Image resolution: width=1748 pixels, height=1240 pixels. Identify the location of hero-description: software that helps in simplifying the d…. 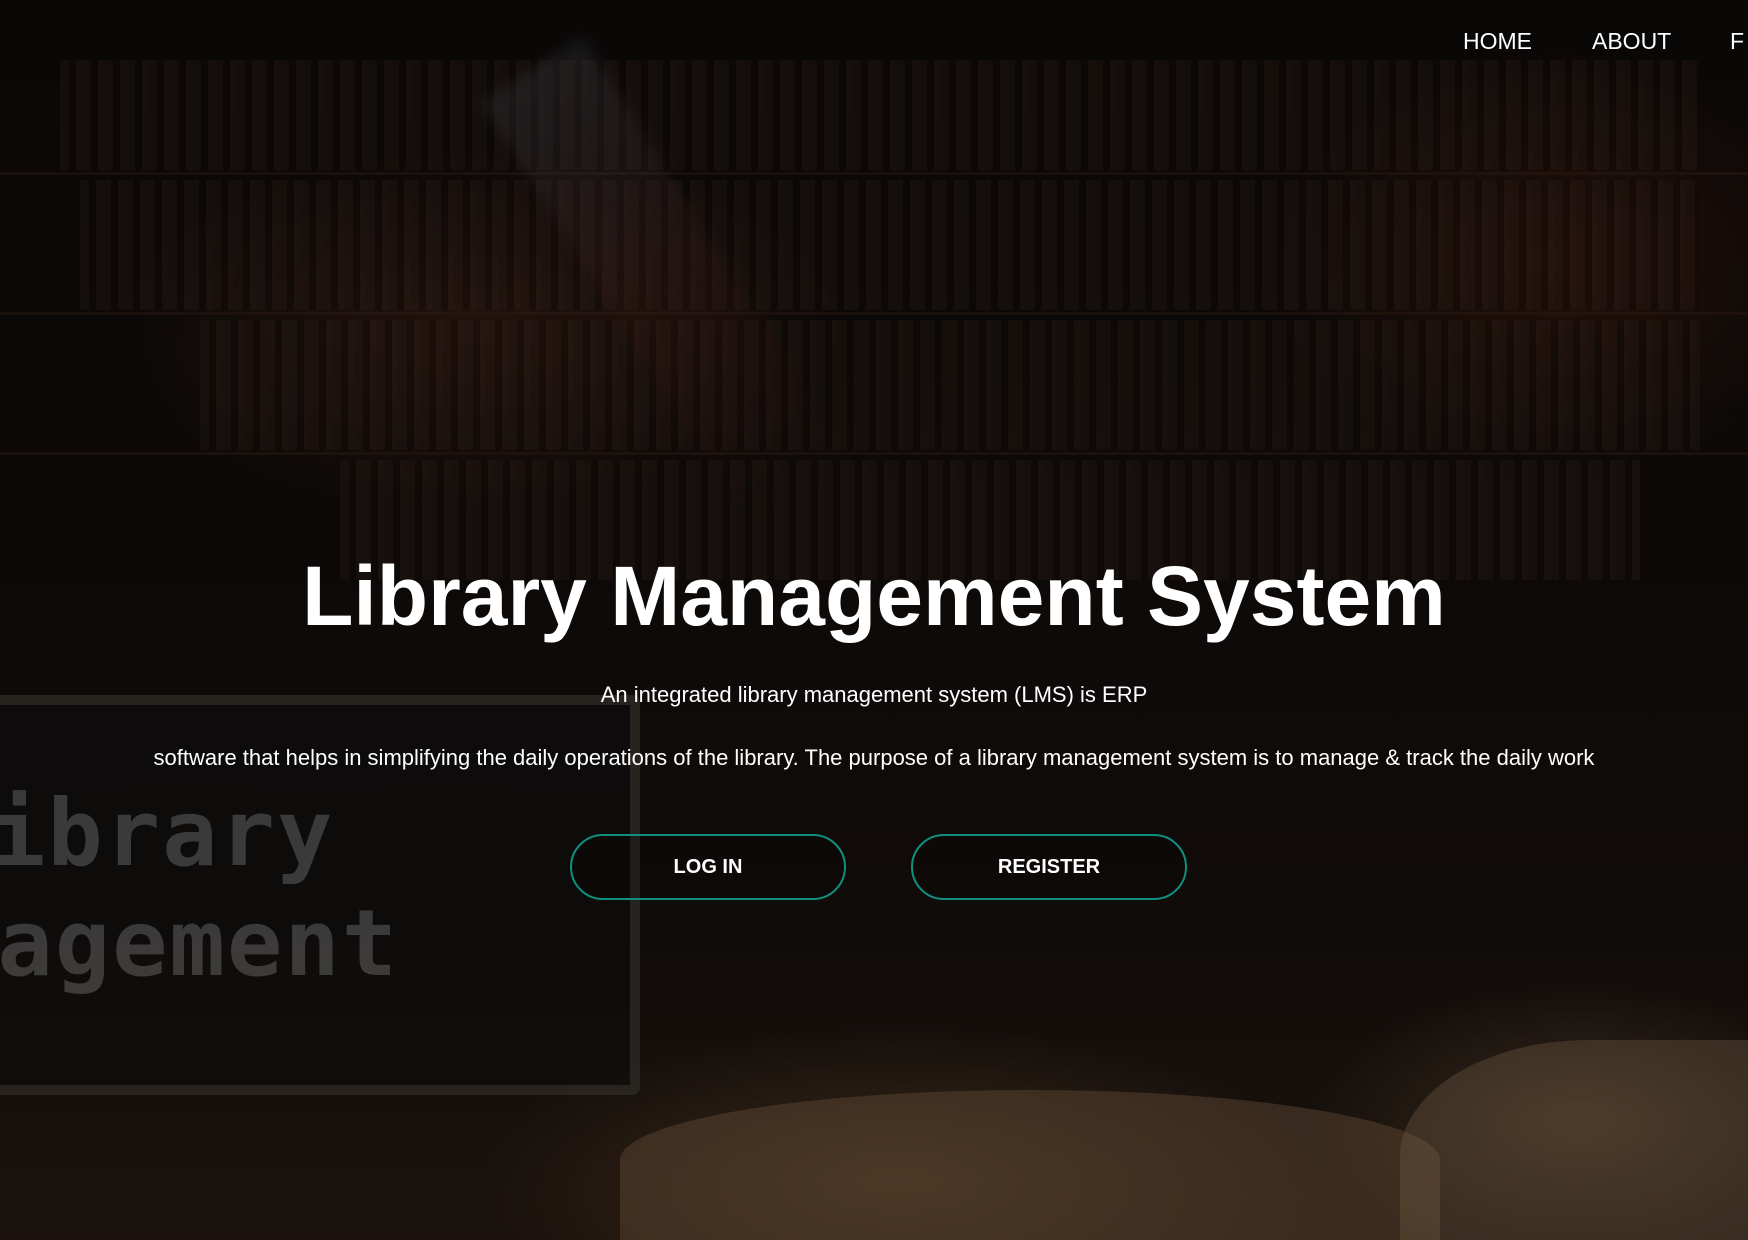
(874, 757).